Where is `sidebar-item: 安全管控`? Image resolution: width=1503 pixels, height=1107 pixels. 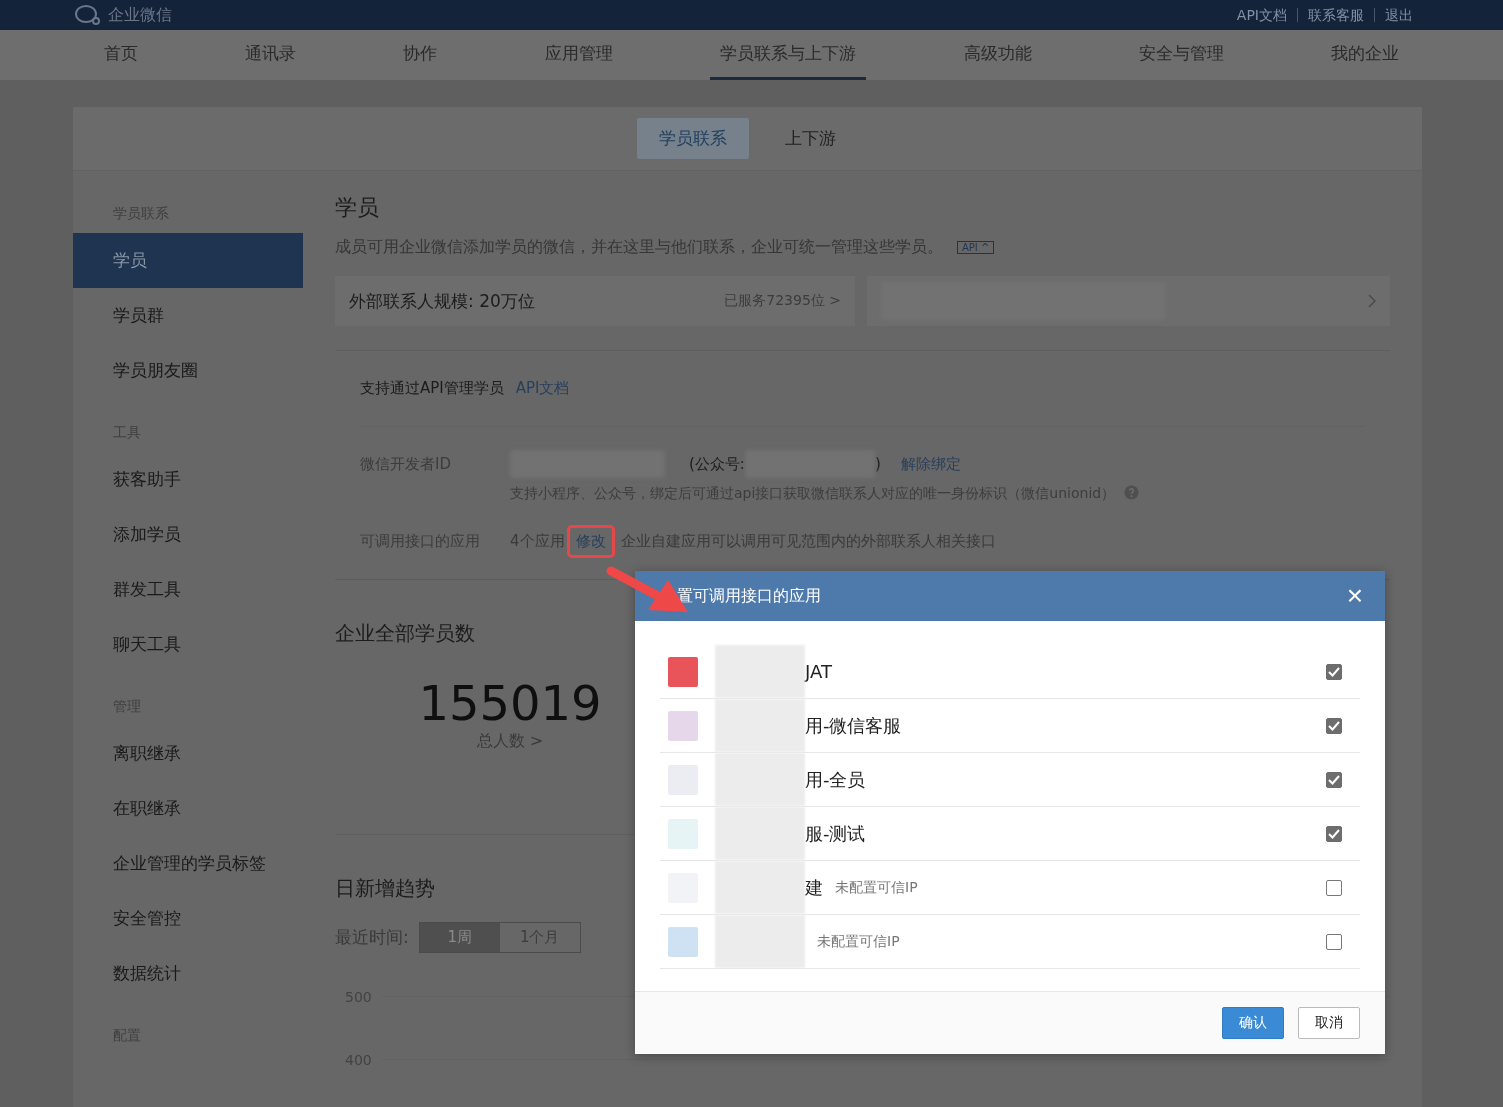 sidebar-item: 安全管控 is located at coordinates (188, 918).